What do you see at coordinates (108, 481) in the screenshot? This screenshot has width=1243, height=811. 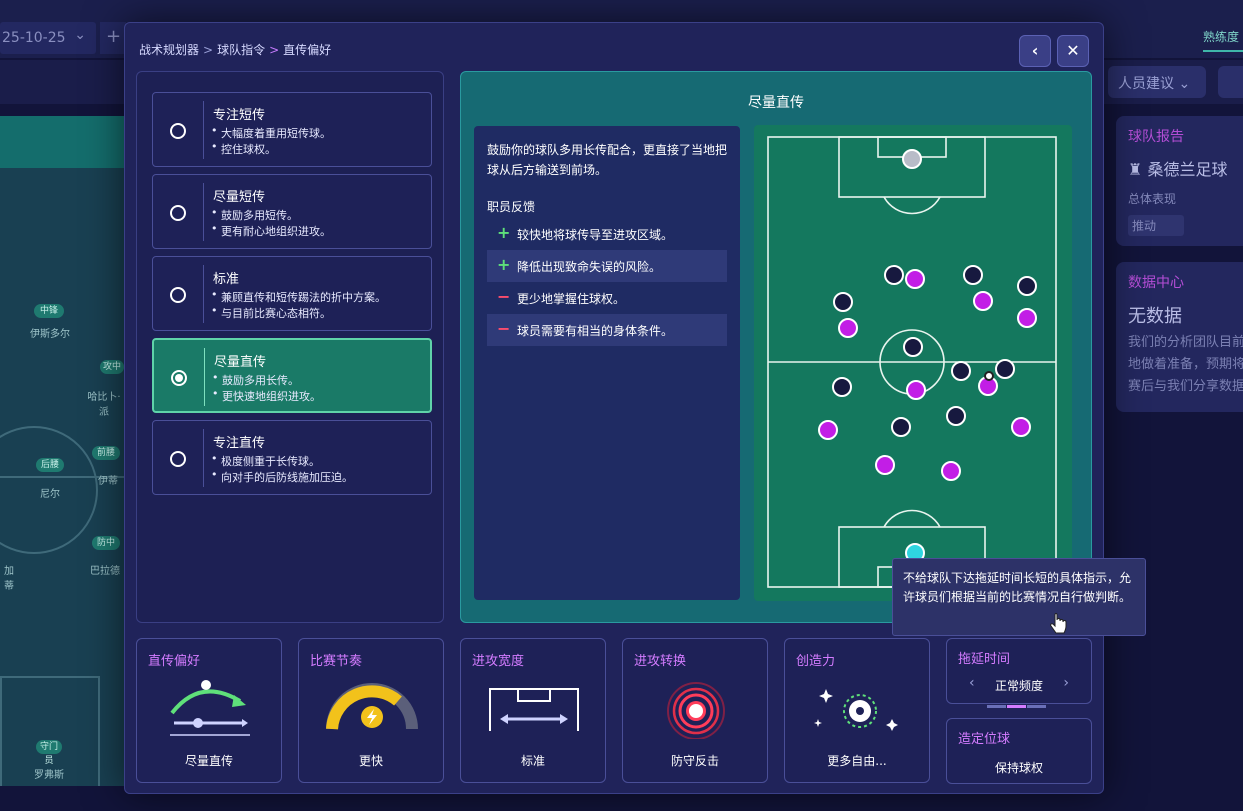 I see `player-name: 伊蒂` at bounding box center [108, 481].